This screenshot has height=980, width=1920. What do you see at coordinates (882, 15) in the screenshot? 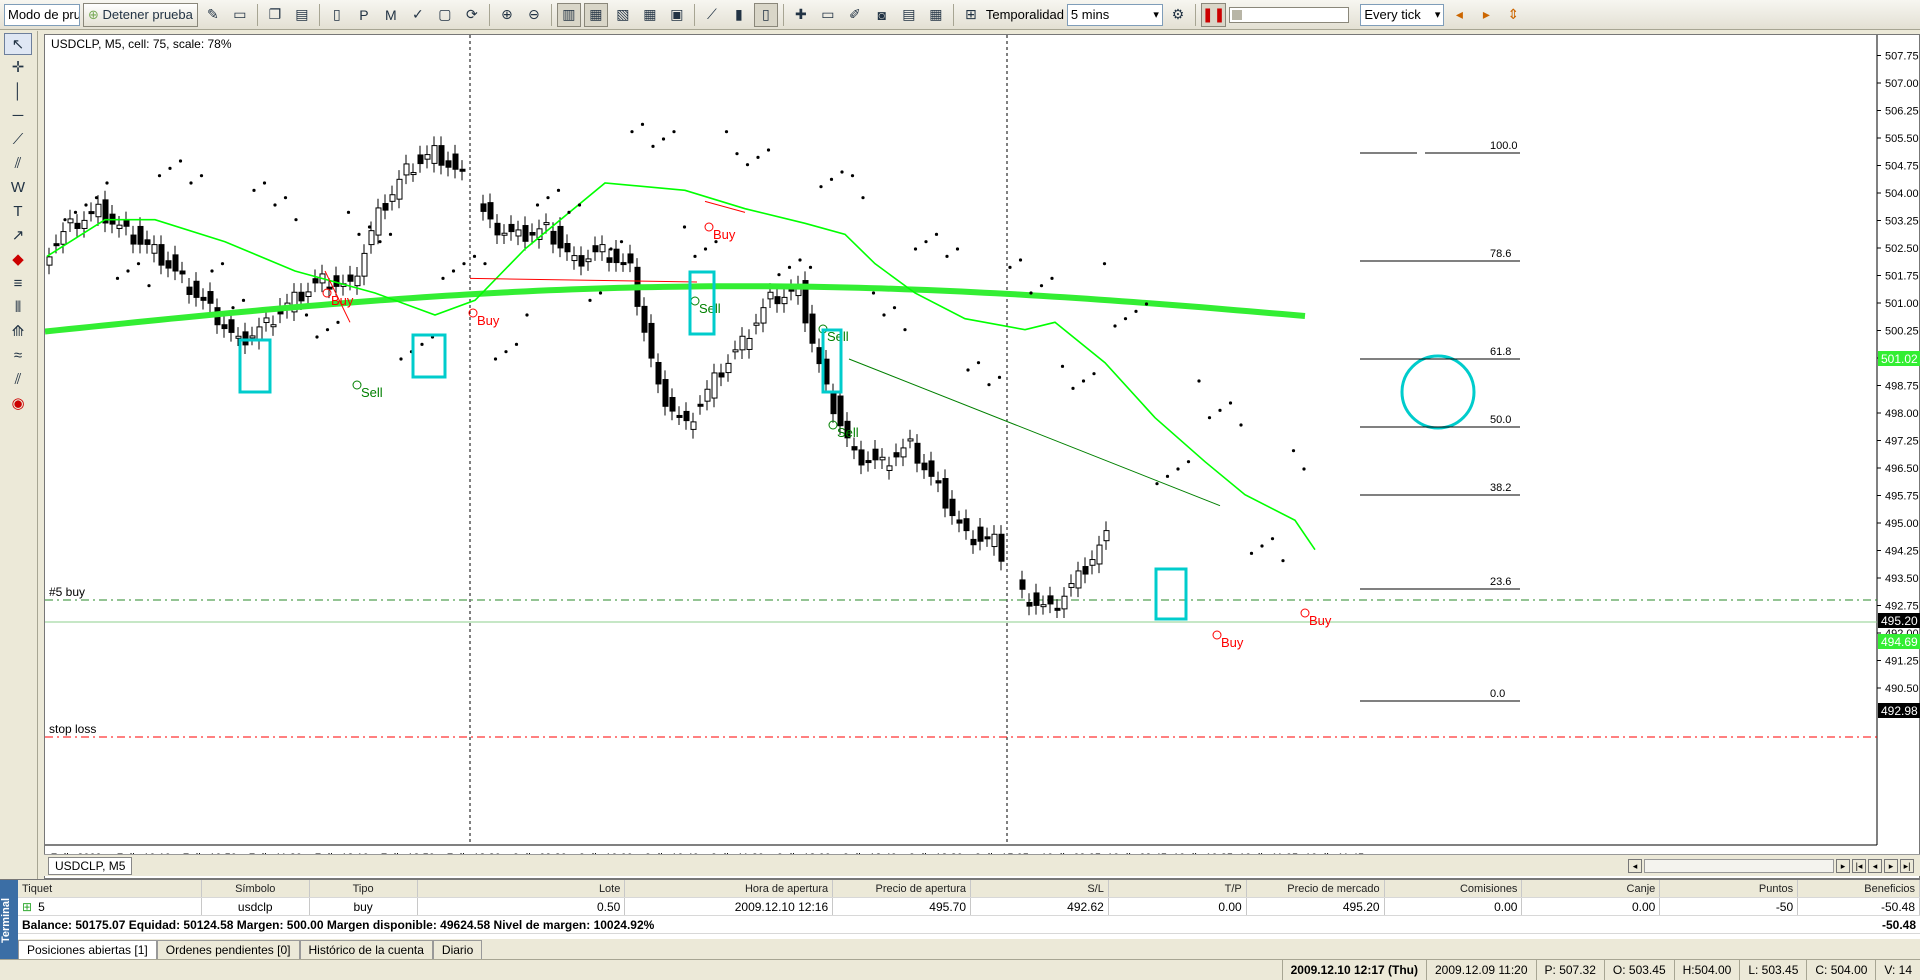
I see `camera-icon: ◙` at bounding box center [882, 15].